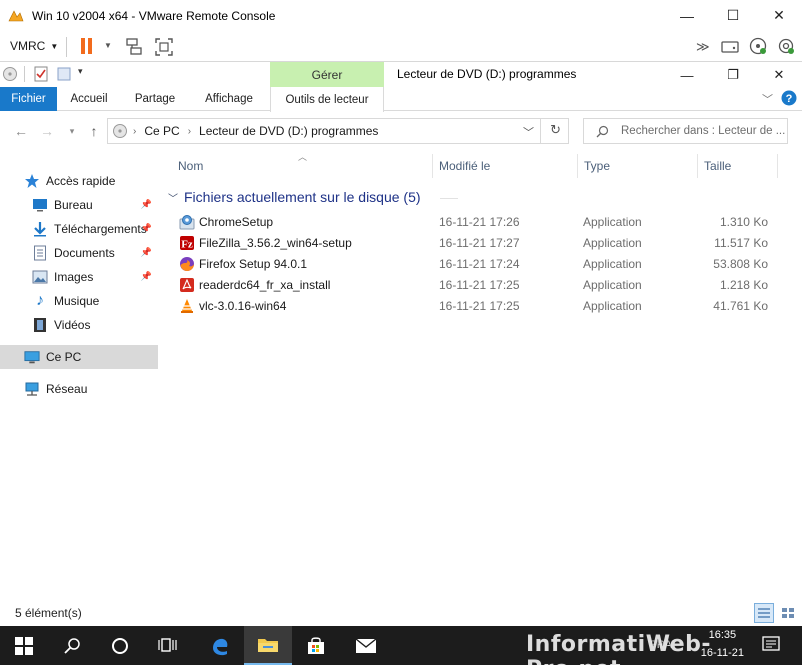  Describe the element at coordinates (161, 131) in the screenshot. I see `breadcrumb-ce-pc: Ce PC` at that location.